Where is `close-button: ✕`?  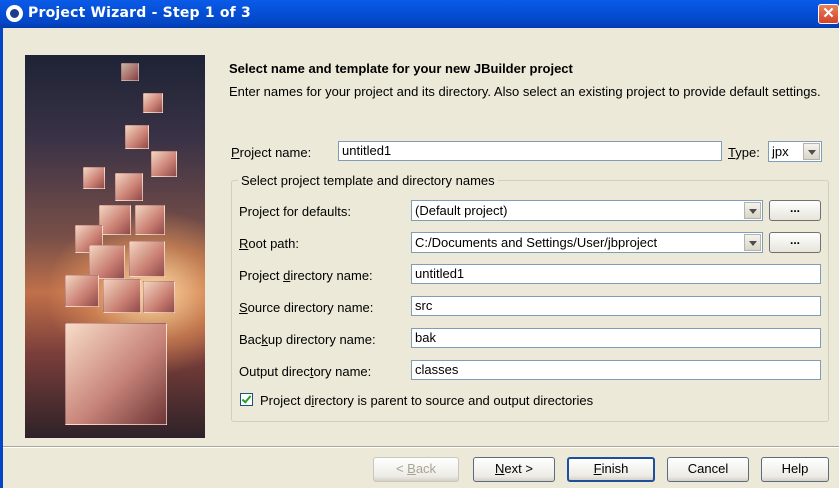
close-button: ✕ is located at coordinates (828, 14).